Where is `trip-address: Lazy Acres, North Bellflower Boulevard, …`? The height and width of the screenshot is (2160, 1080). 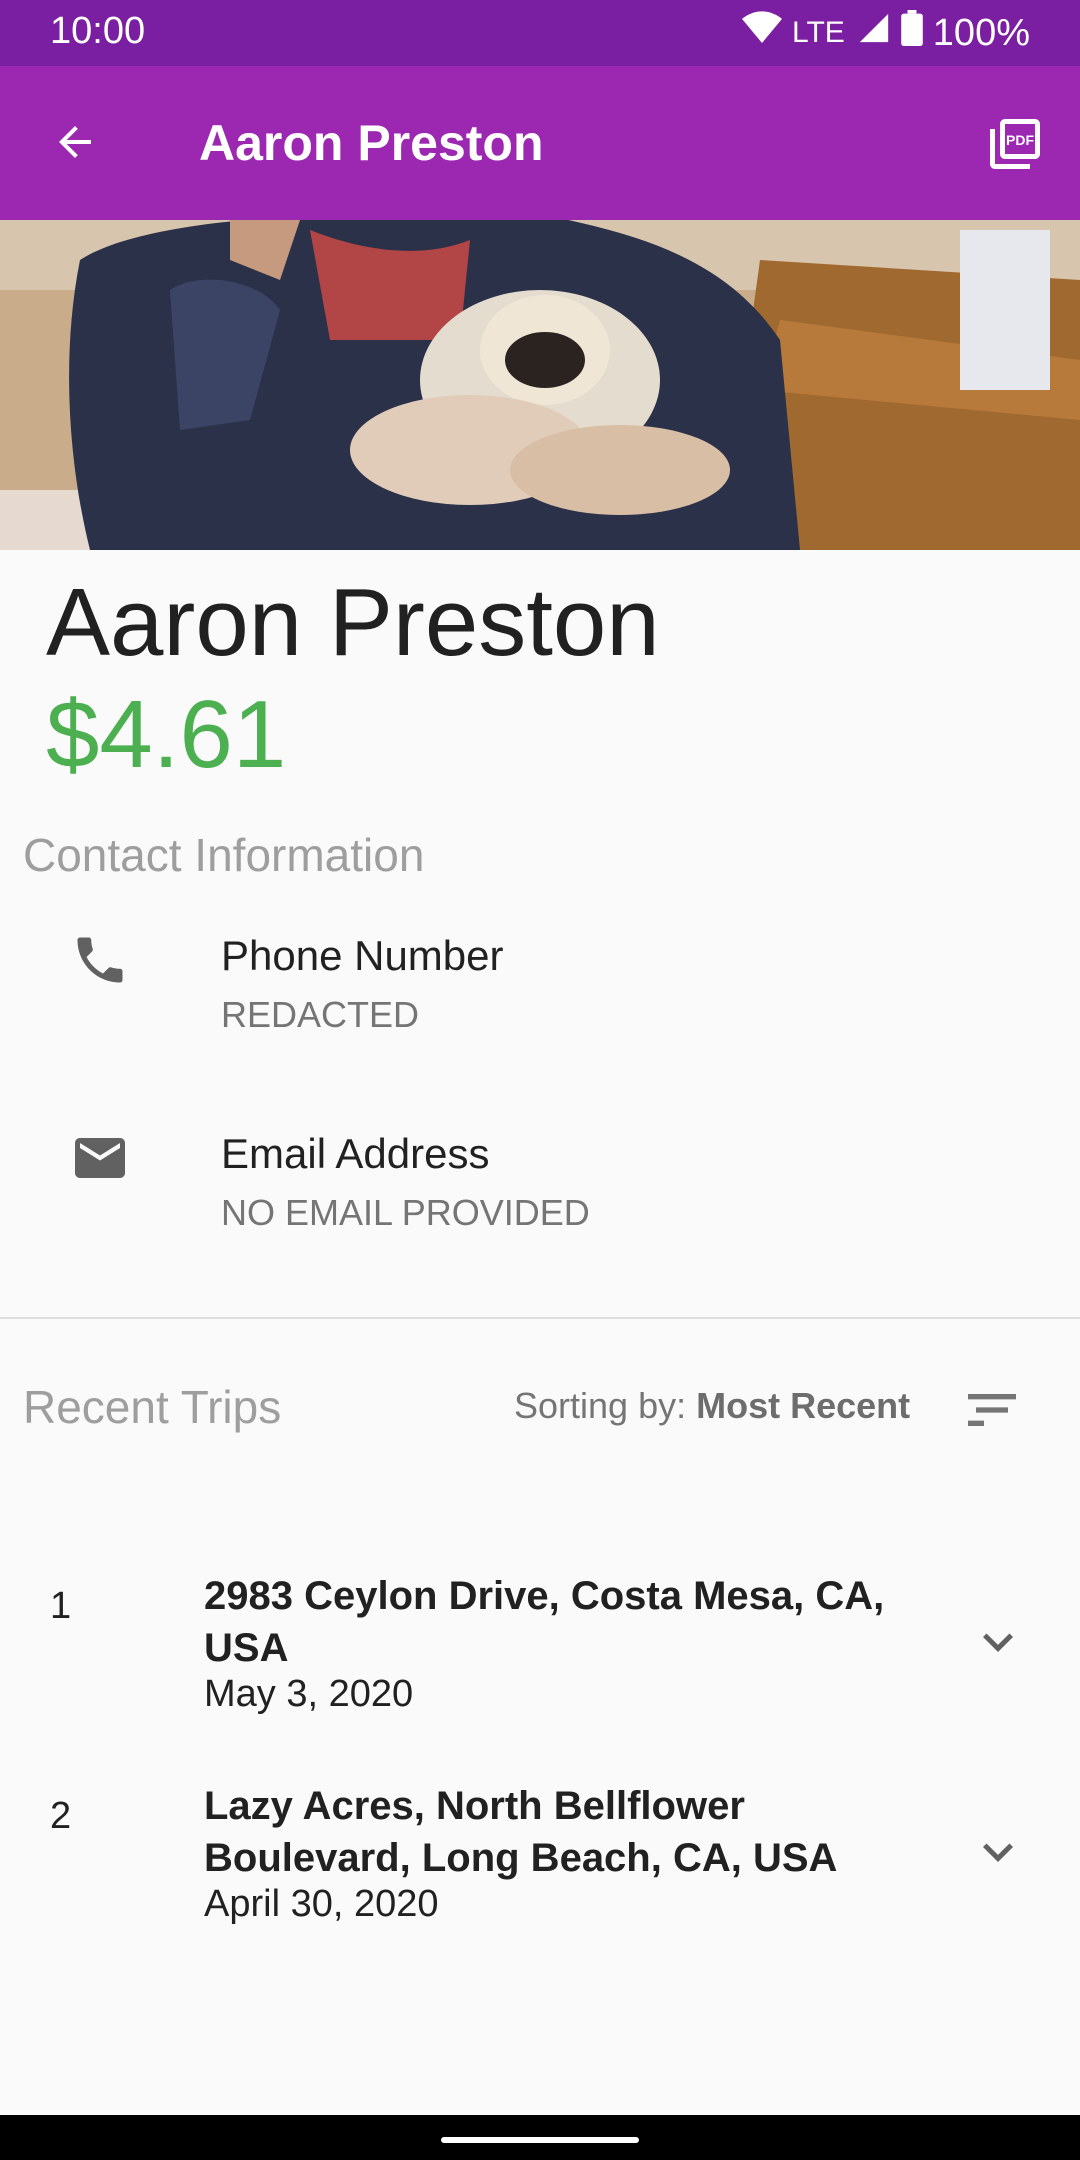 trip-address: Lazy Acres, North Bellflower Boulevard, … is located at coordinates (564, 1832).